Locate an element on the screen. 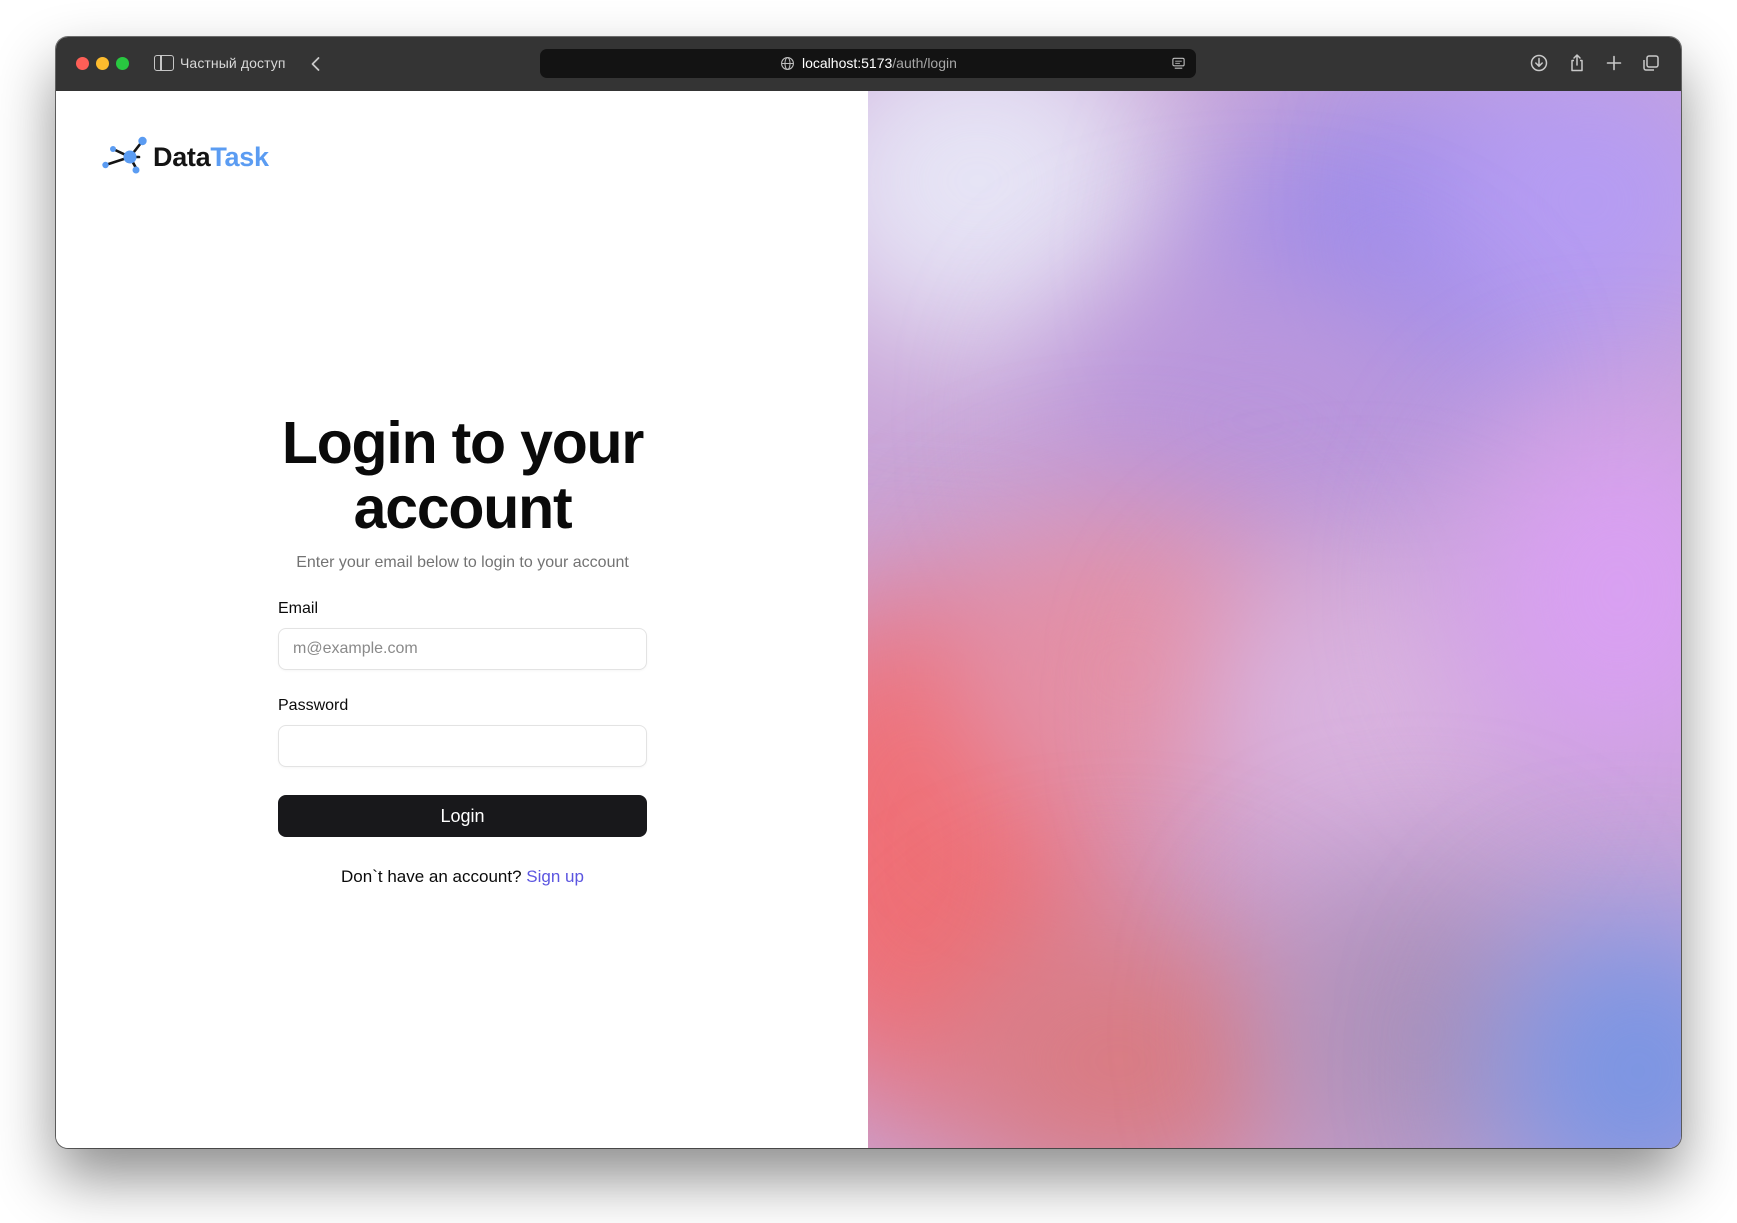  page-title: Login to your account is located at coordinates (462, 475).